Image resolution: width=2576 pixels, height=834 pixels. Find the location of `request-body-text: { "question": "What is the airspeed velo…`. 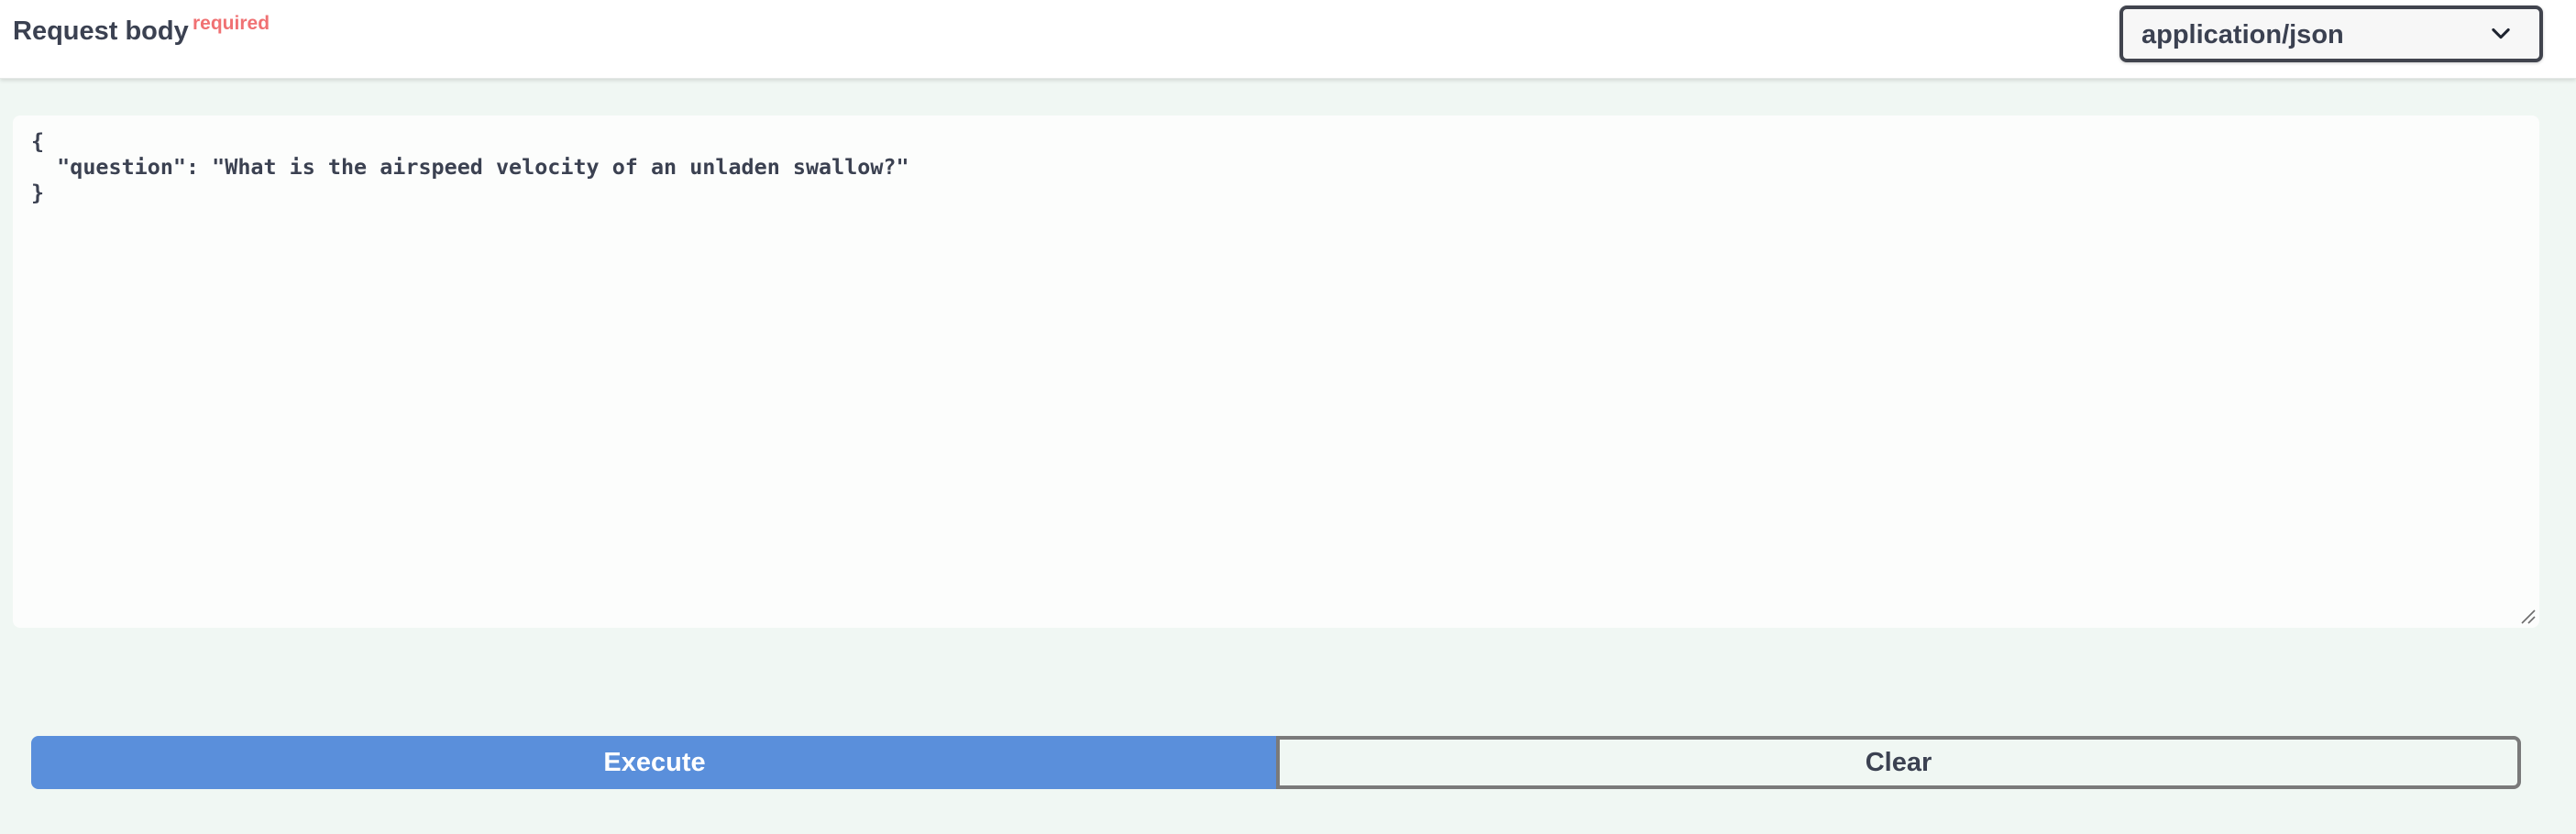

request-body-text: { "question": "What is the airspeed velo… is located at coordinates (470, 166).